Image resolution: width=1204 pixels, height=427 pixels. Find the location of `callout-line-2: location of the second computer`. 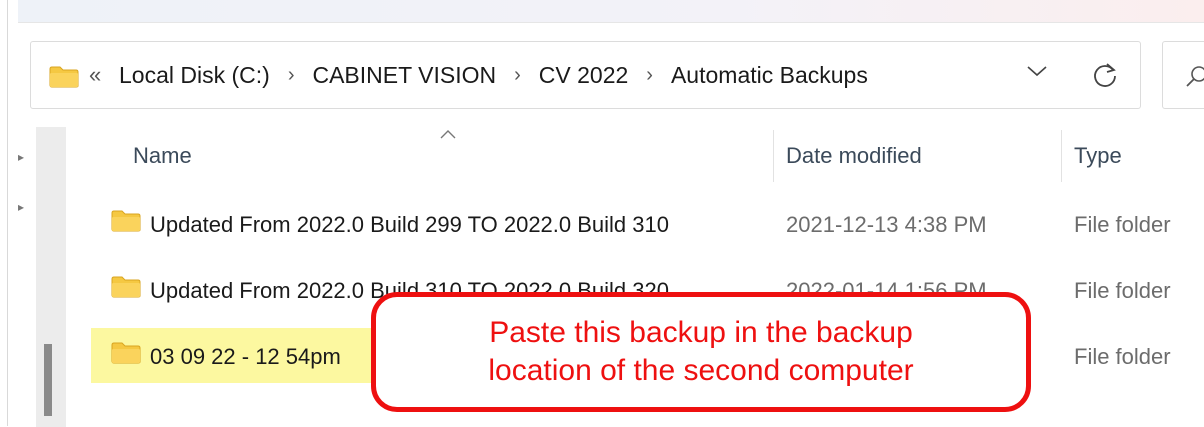

callout-line-2: location of the second computer is located at coordinates (701, 370).